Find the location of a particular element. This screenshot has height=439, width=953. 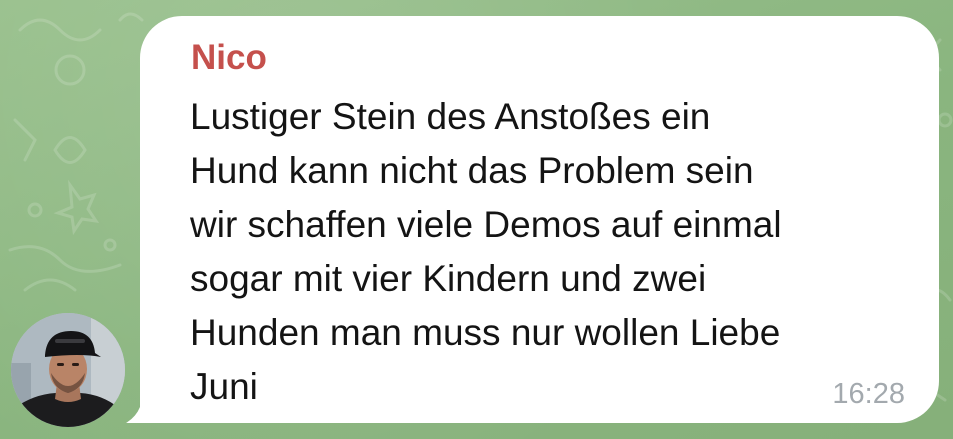

user-photo-avatar-icon is located at coordinates (68, 370).